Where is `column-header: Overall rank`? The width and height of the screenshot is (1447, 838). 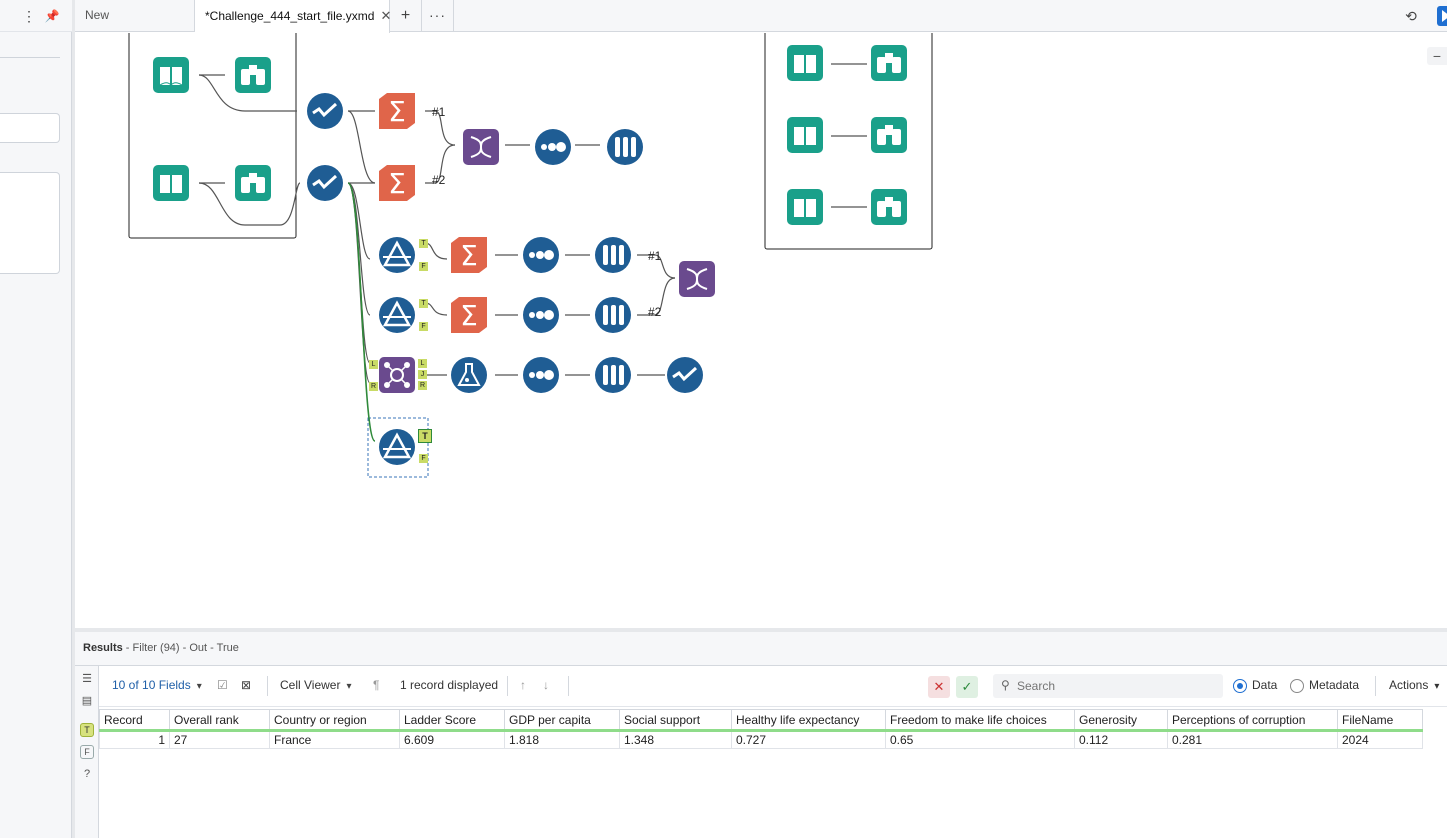 column-header: Overall rank is located at coordinates (219, 720).